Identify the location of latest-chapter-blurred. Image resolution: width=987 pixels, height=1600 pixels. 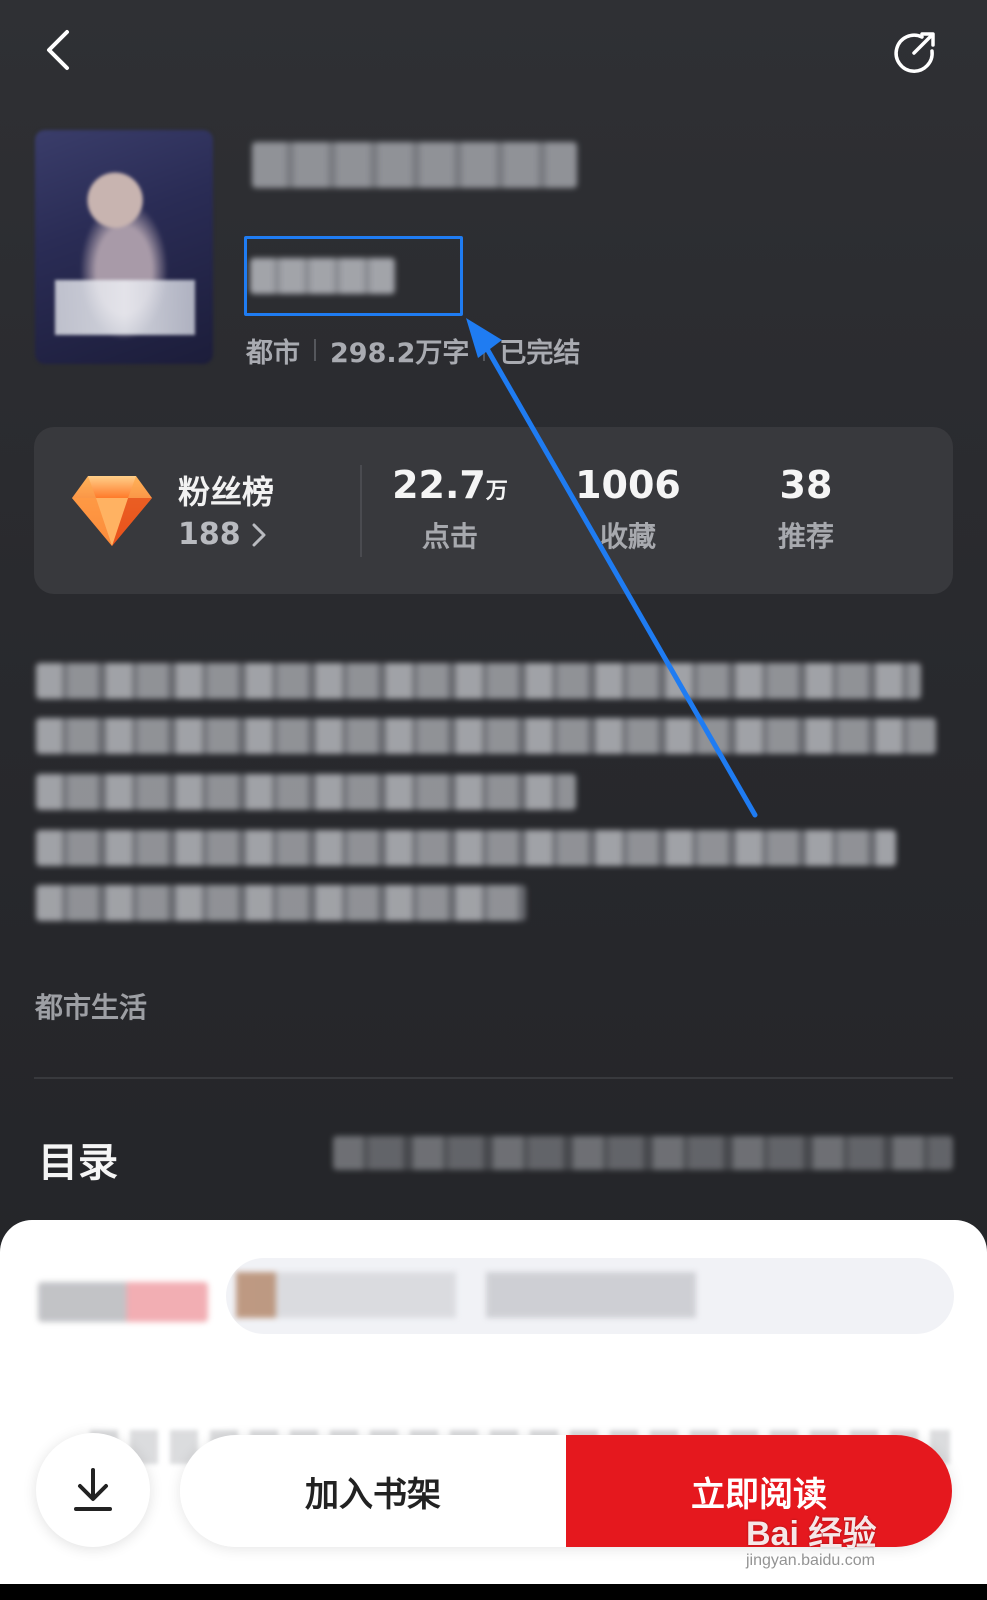
(643, 1153).